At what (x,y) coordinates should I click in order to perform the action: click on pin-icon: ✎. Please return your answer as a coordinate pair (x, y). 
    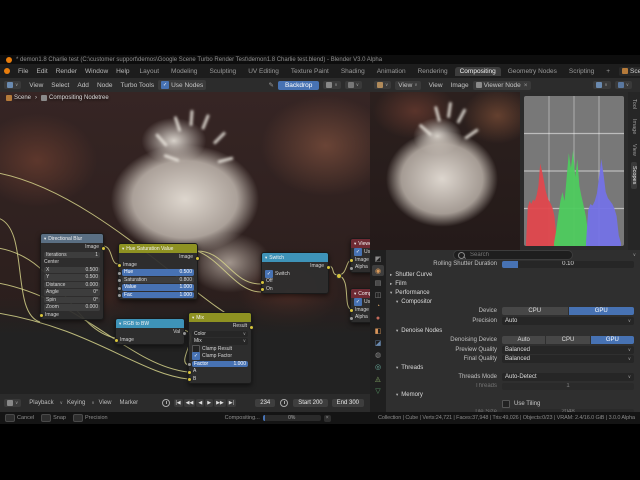
    Looking at the image, I should click on (270, 85).